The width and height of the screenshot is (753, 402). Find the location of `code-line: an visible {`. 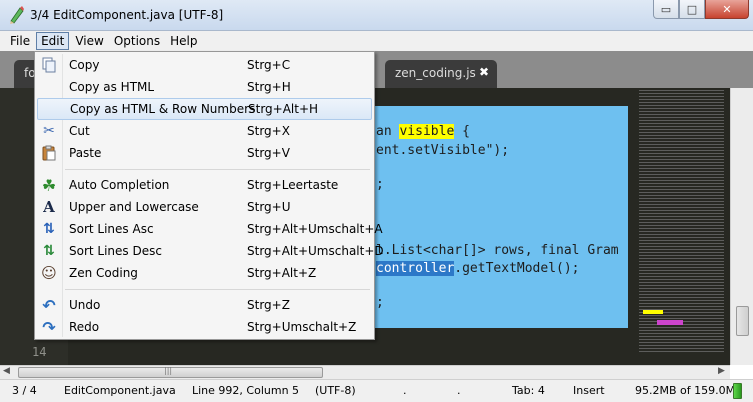

code-line: an visible { is located at coordinates (423, 131).